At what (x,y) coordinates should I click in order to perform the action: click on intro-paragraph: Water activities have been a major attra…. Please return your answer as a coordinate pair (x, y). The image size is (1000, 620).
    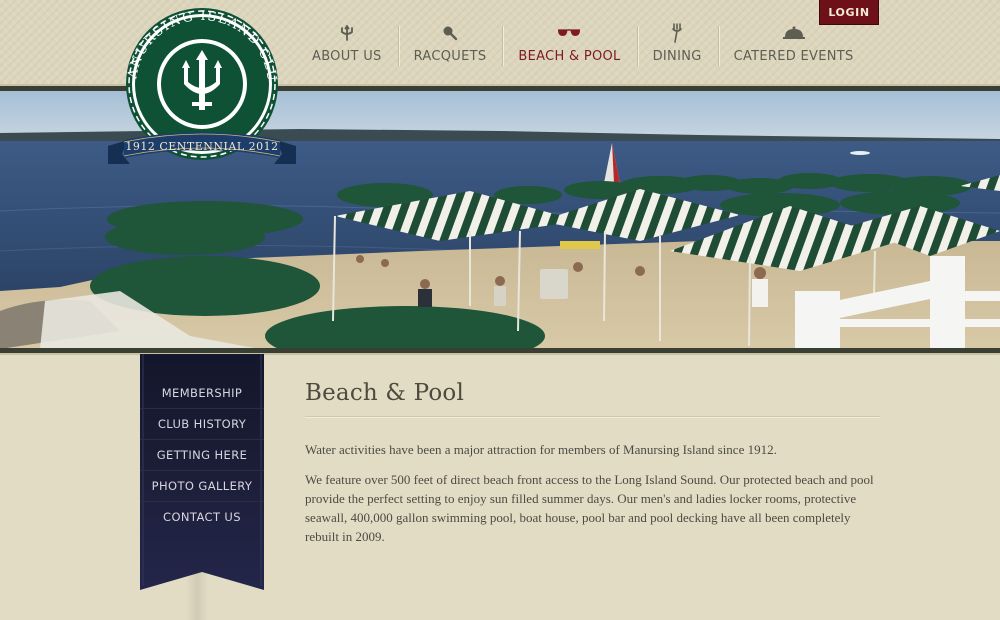
    Looking at the image, I should click on (541, 449).